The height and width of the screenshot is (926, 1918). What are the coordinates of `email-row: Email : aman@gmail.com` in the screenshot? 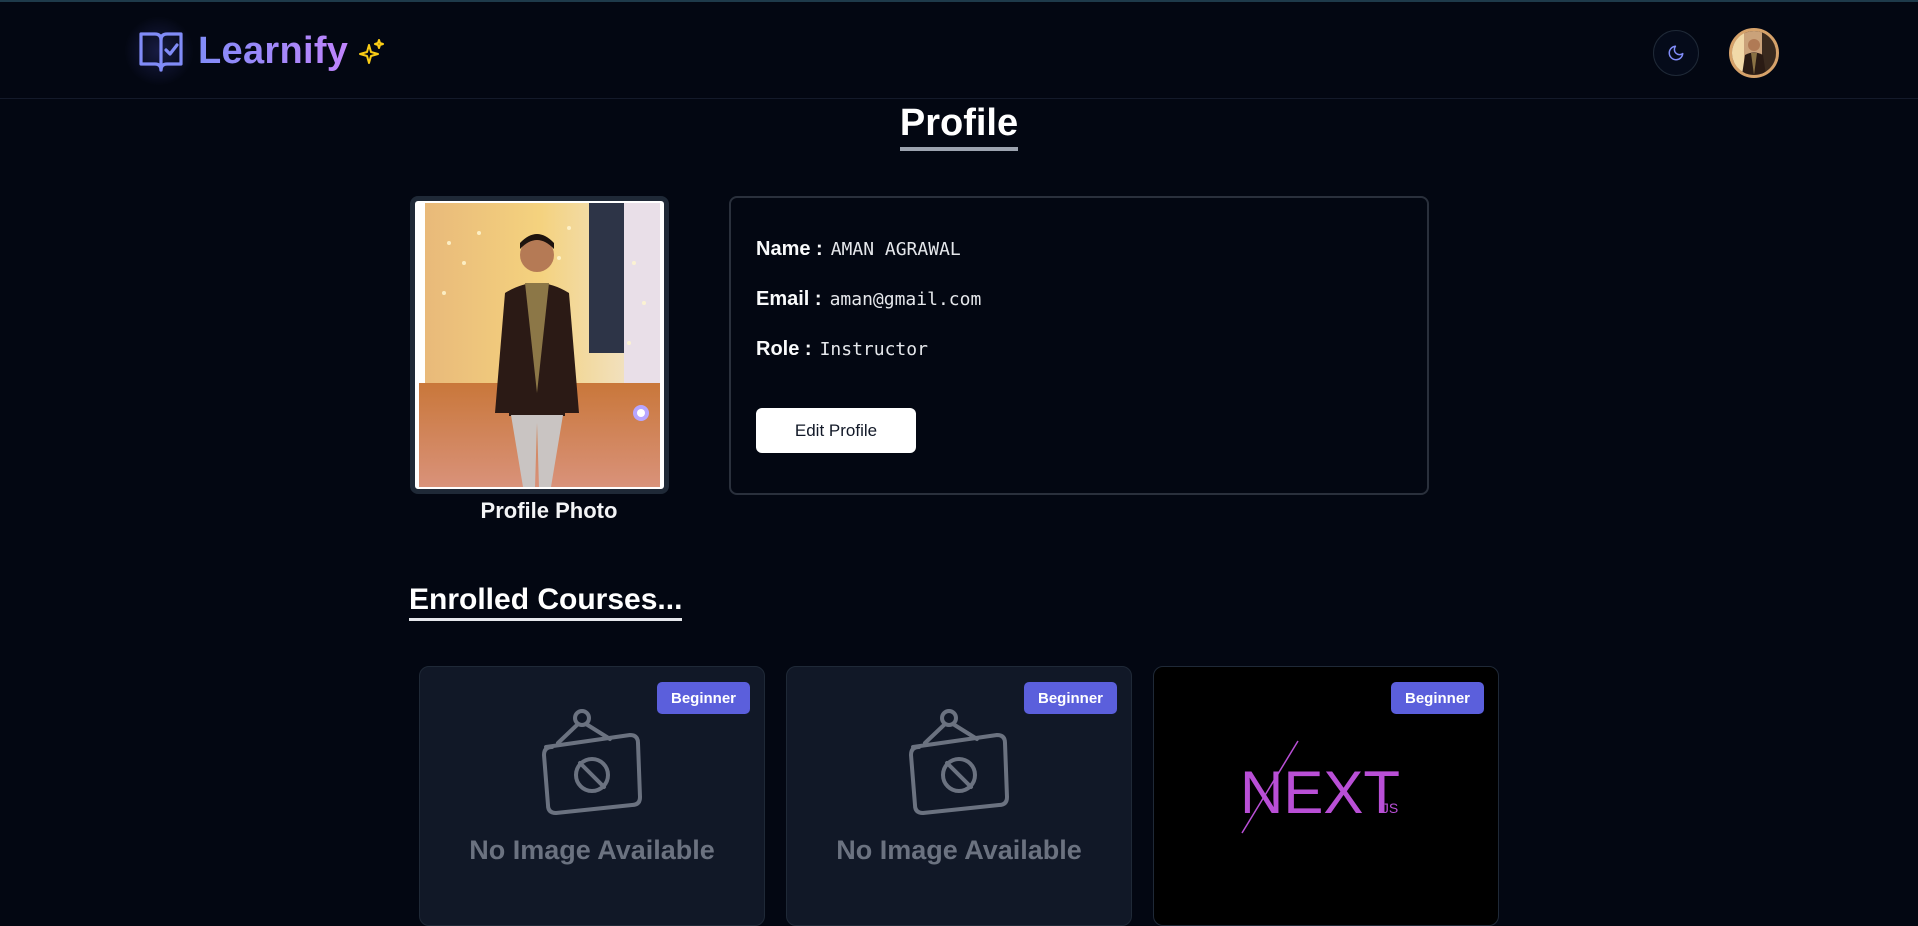 It's located at (868, 299).